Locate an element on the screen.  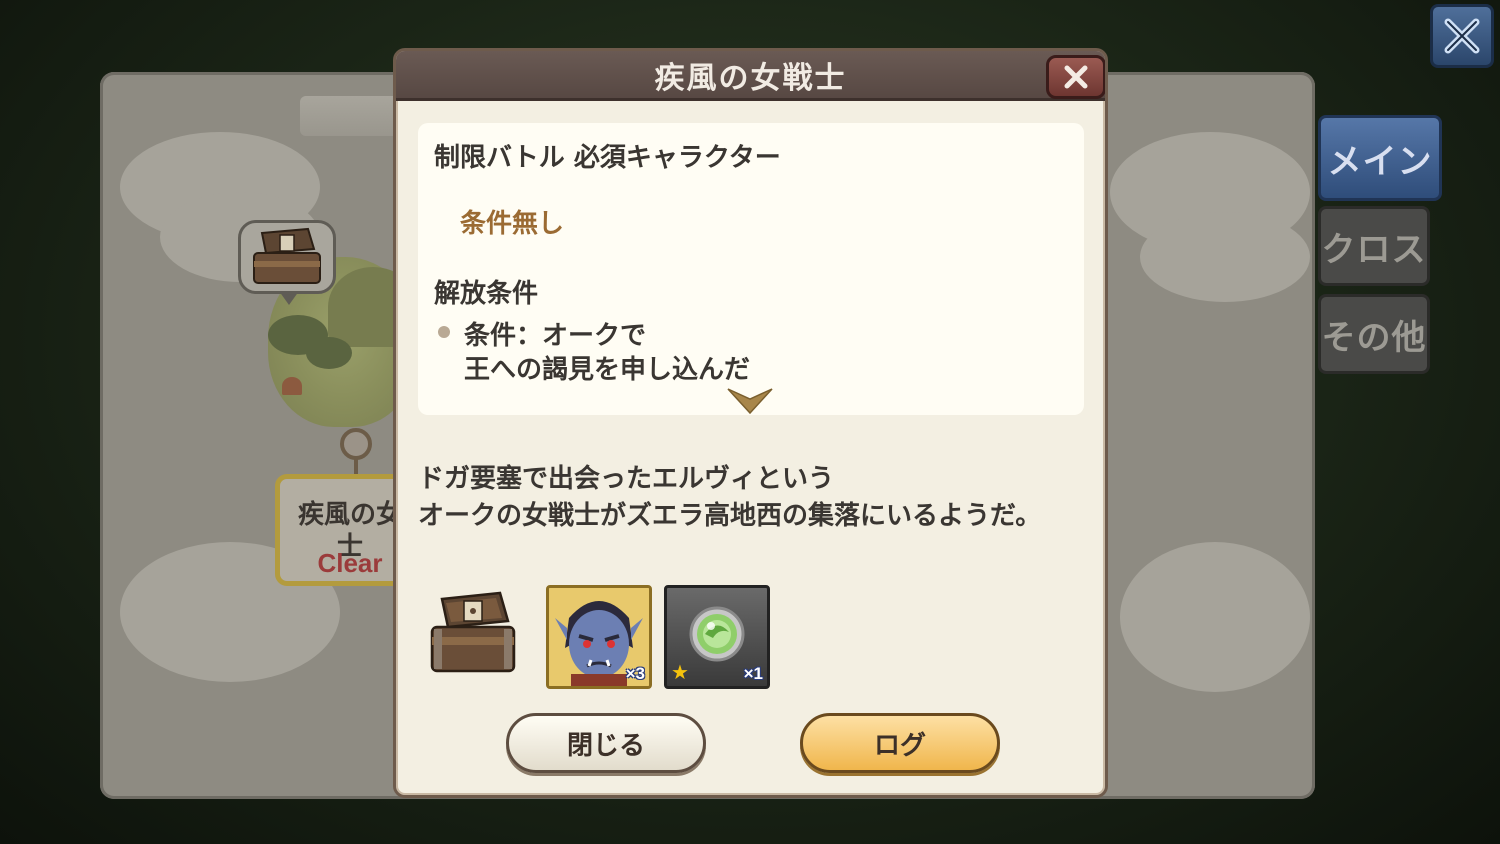
log-button: ログ is located at coordinates (900, 743).